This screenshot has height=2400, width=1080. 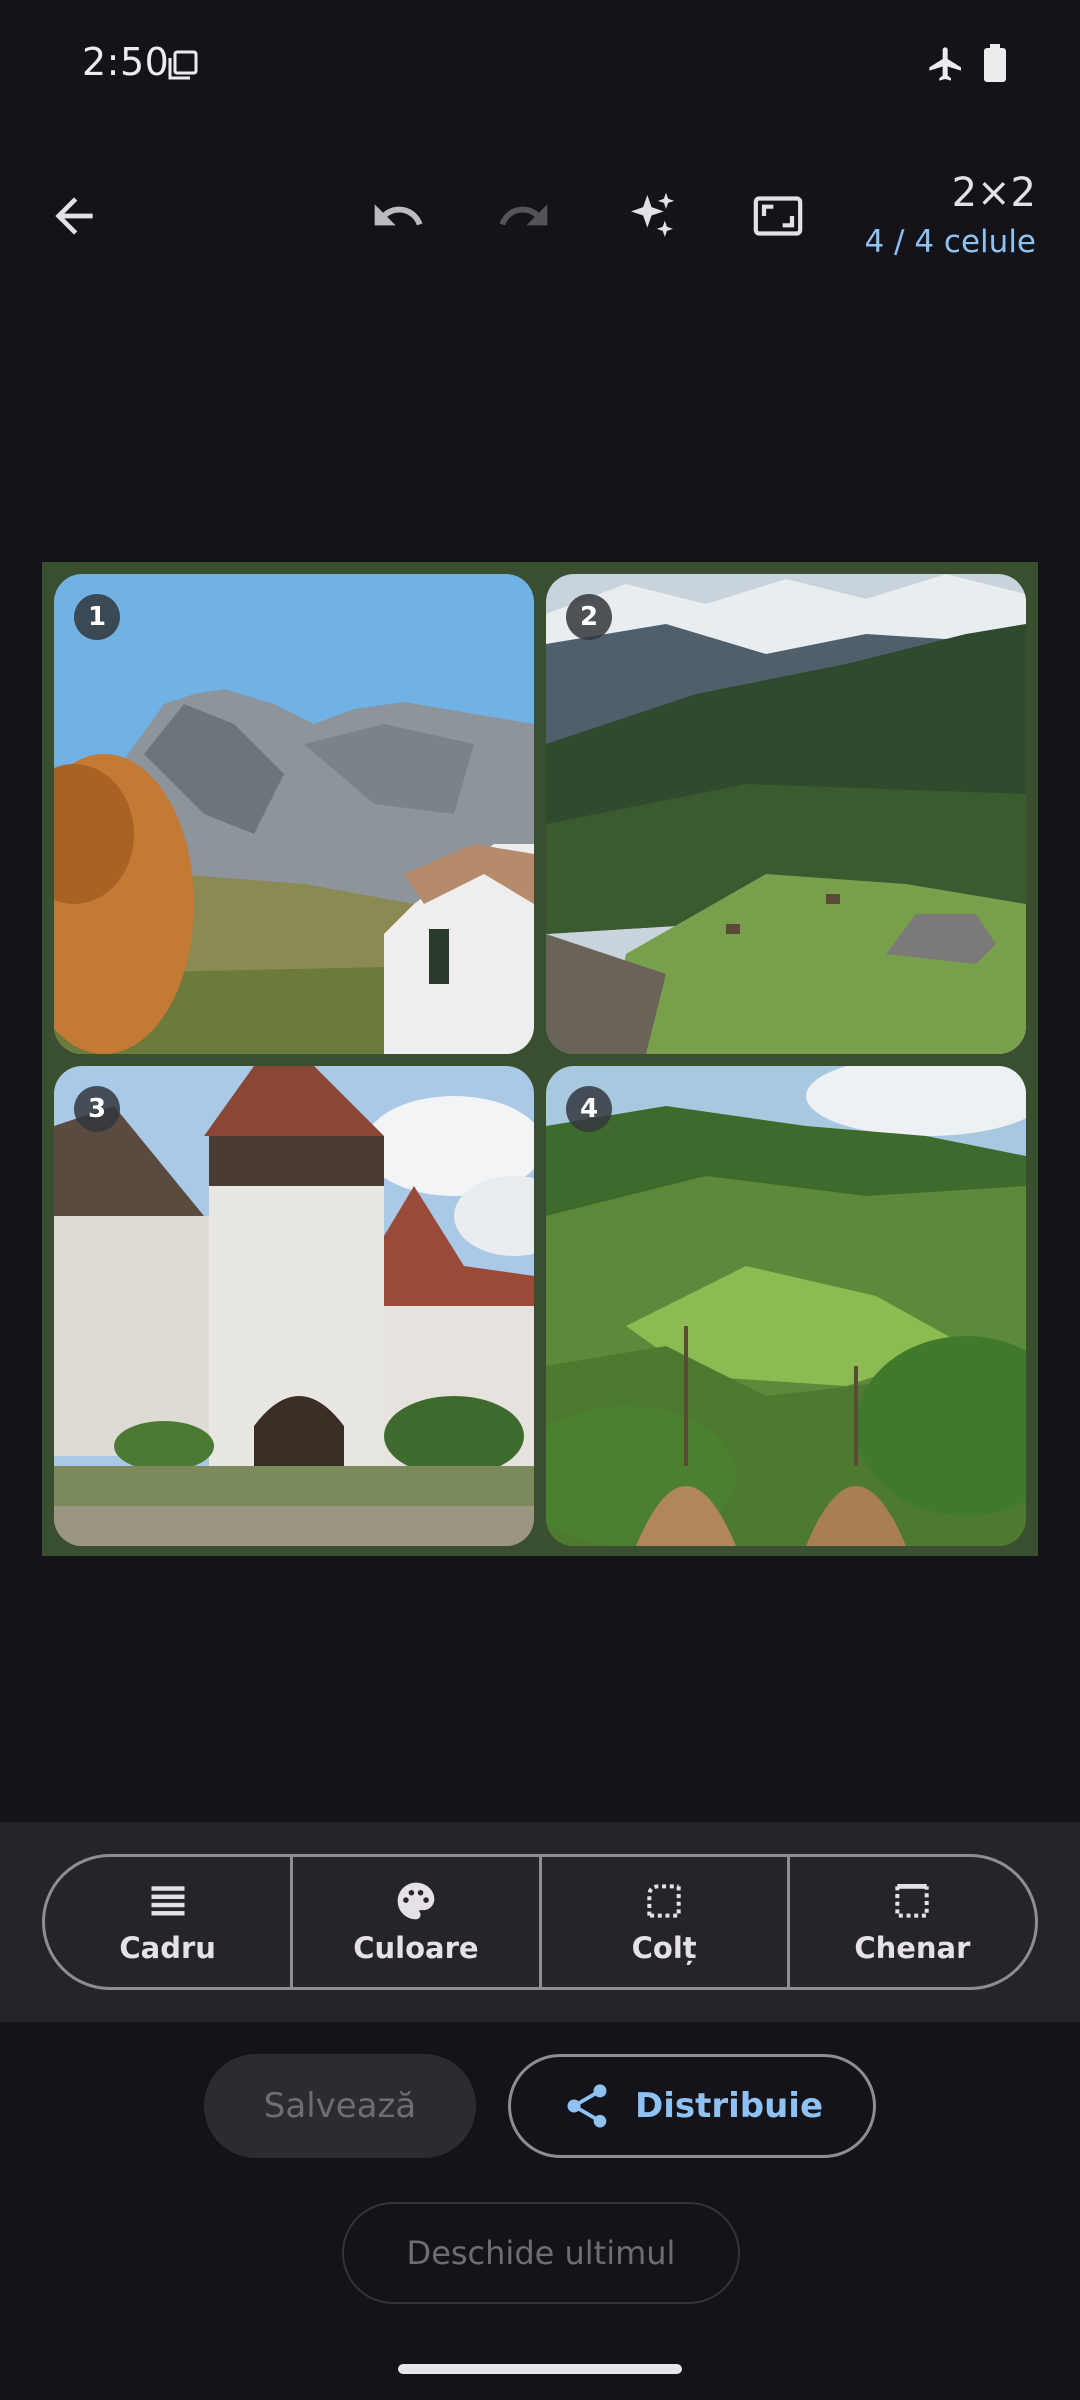 What do you see at coordinates (97, 1109) in the screenshot?
I see `cell-number-badge: 3` at bounding box center [97, 1109].